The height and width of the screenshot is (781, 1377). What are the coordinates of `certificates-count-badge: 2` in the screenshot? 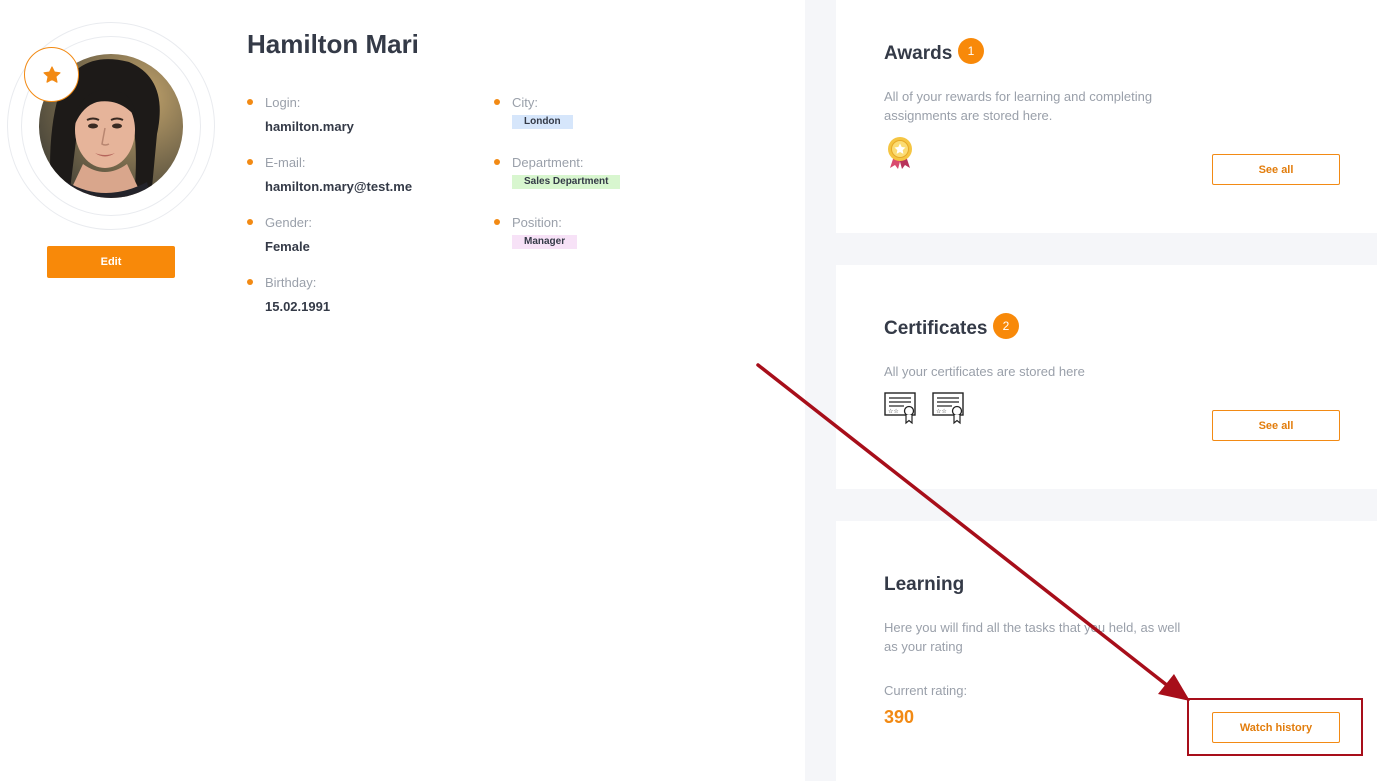 It's located at (1006, 326).